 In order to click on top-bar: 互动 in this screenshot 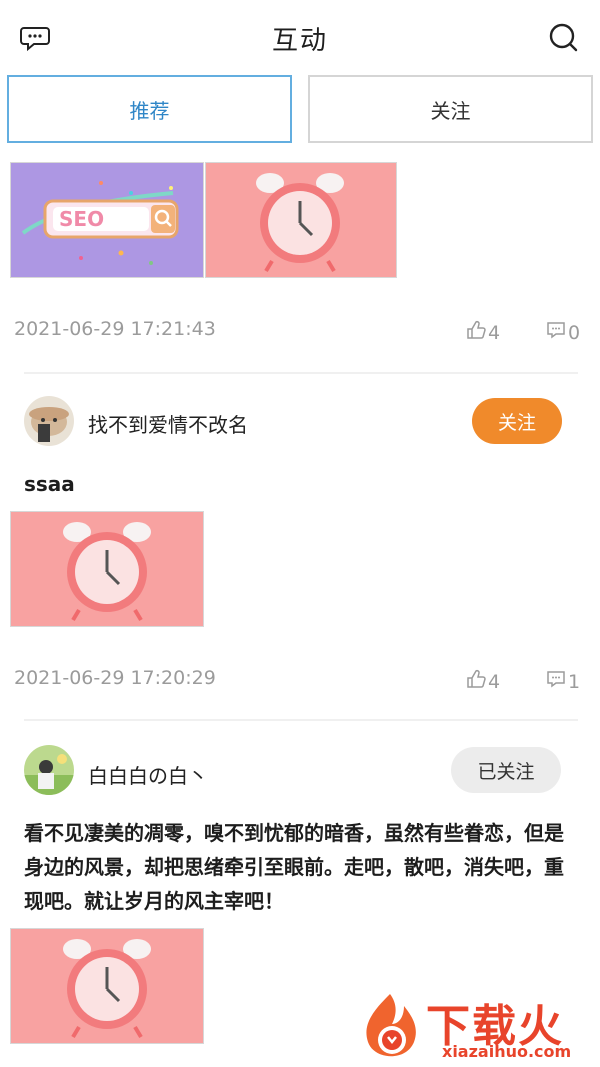, I will do `click(300, 36)`.